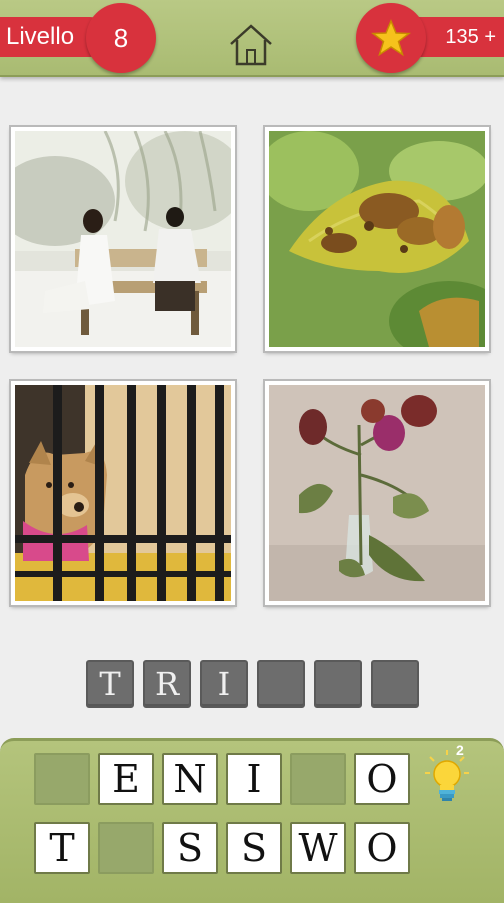 The height and width of the screenshot is (903, 504). I want to click on answer-slot: I, so click(224, 684).